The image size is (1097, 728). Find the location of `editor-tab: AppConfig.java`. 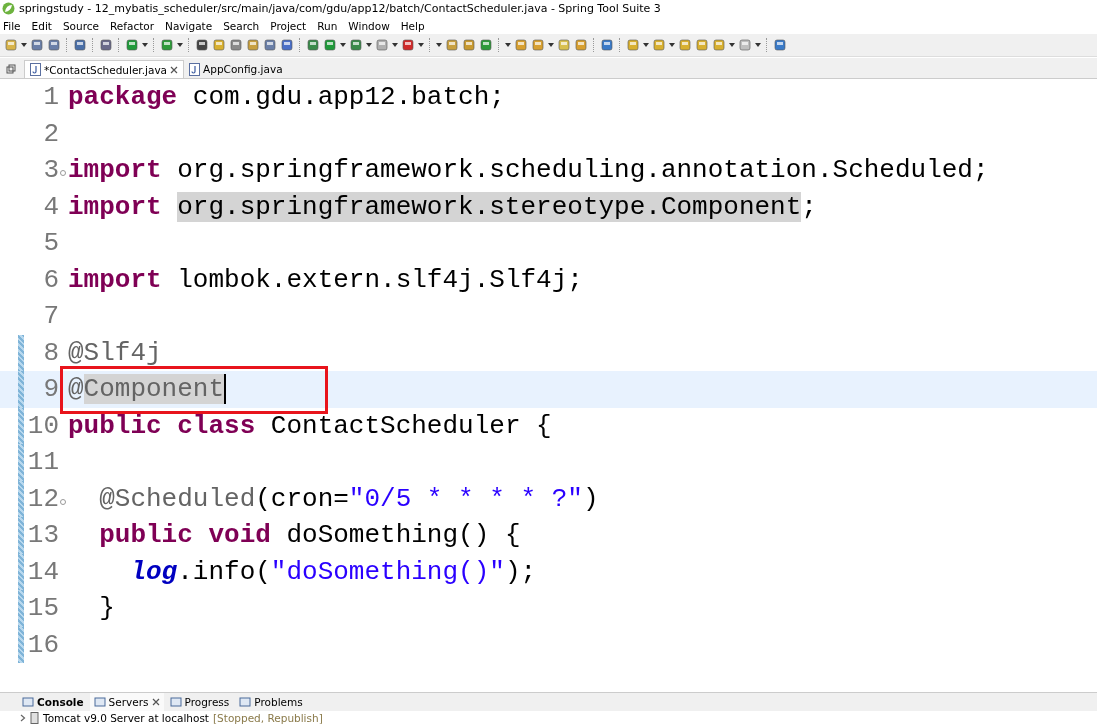

editor-tab: AppConfig.java is located at coordinates (236, 69).